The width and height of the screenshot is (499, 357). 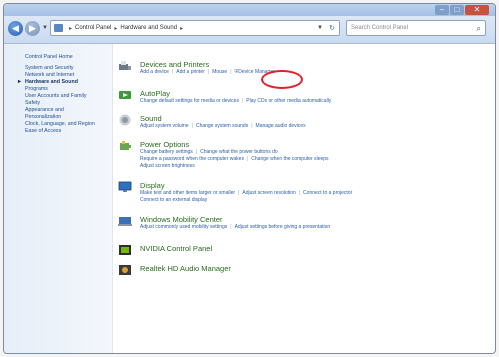 I want to click on category-realtek-hd-audio: Realtek HD Audio Manager, so click(x=175, y=269).